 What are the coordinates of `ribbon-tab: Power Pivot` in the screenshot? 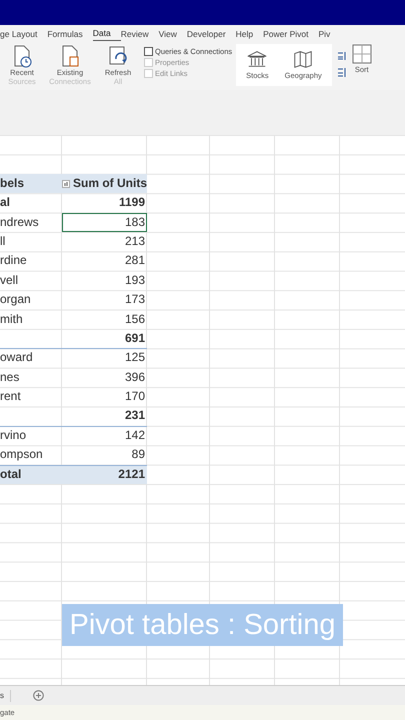 It's located at (290, 33).